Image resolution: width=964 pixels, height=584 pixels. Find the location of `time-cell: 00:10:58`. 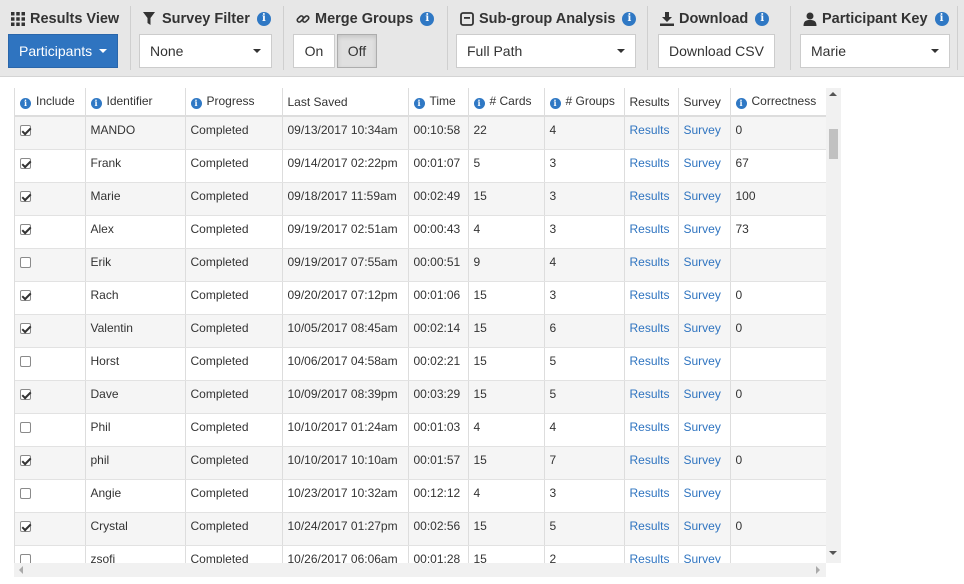

time-cell: 00:10:58 is located at coordinates (438, 133).